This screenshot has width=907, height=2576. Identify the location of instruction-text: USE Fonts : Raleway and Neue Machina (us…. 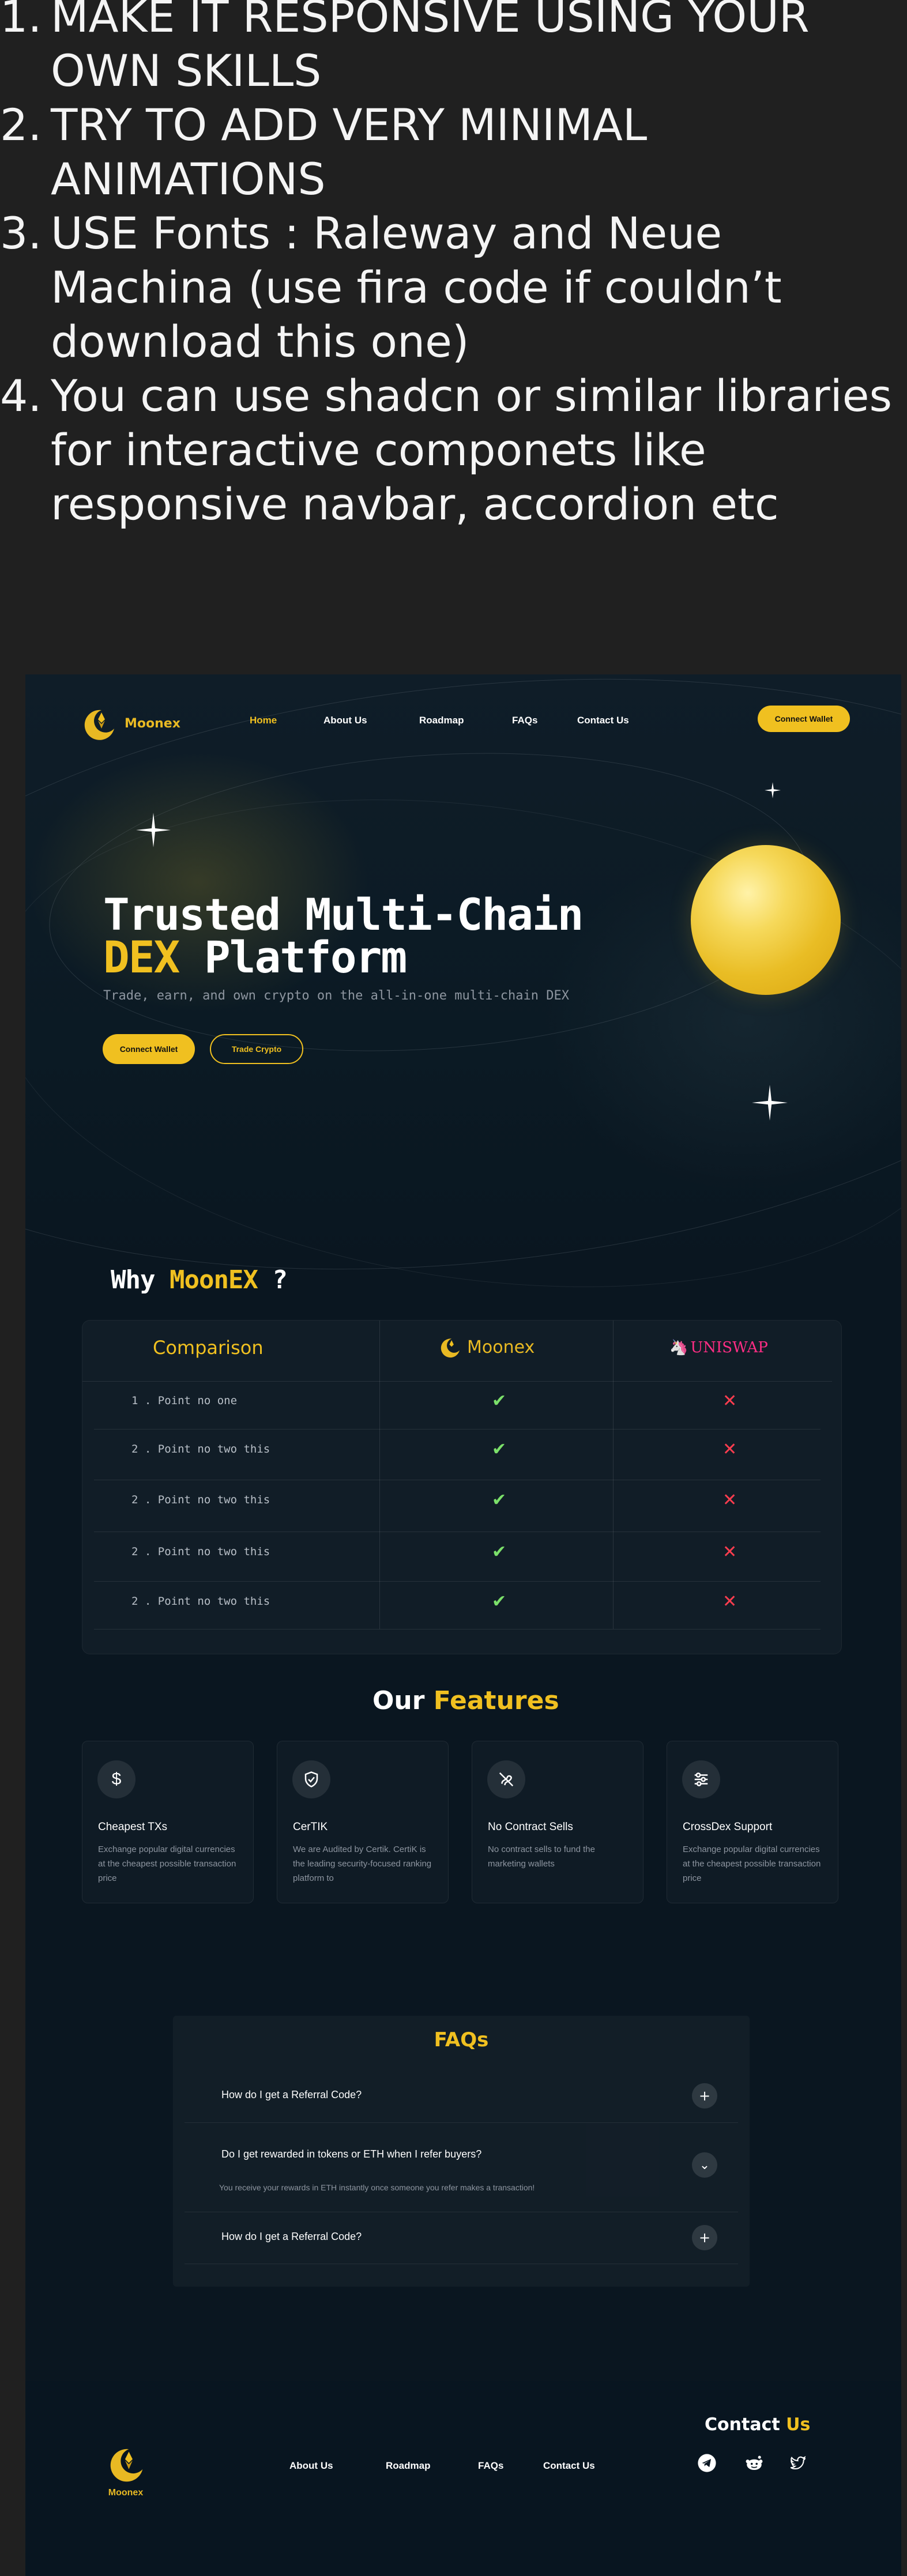
(417, 287).